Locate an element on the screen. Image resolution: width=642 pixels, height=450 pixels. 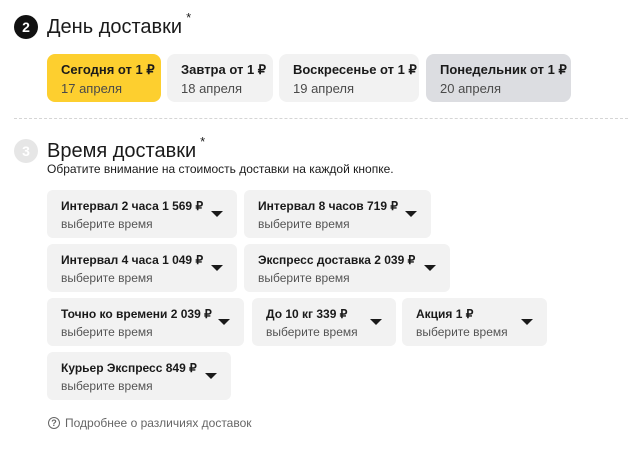
interval-title: Экспресс доставка 2 039 ₽ is located at coordinates (337, 260).